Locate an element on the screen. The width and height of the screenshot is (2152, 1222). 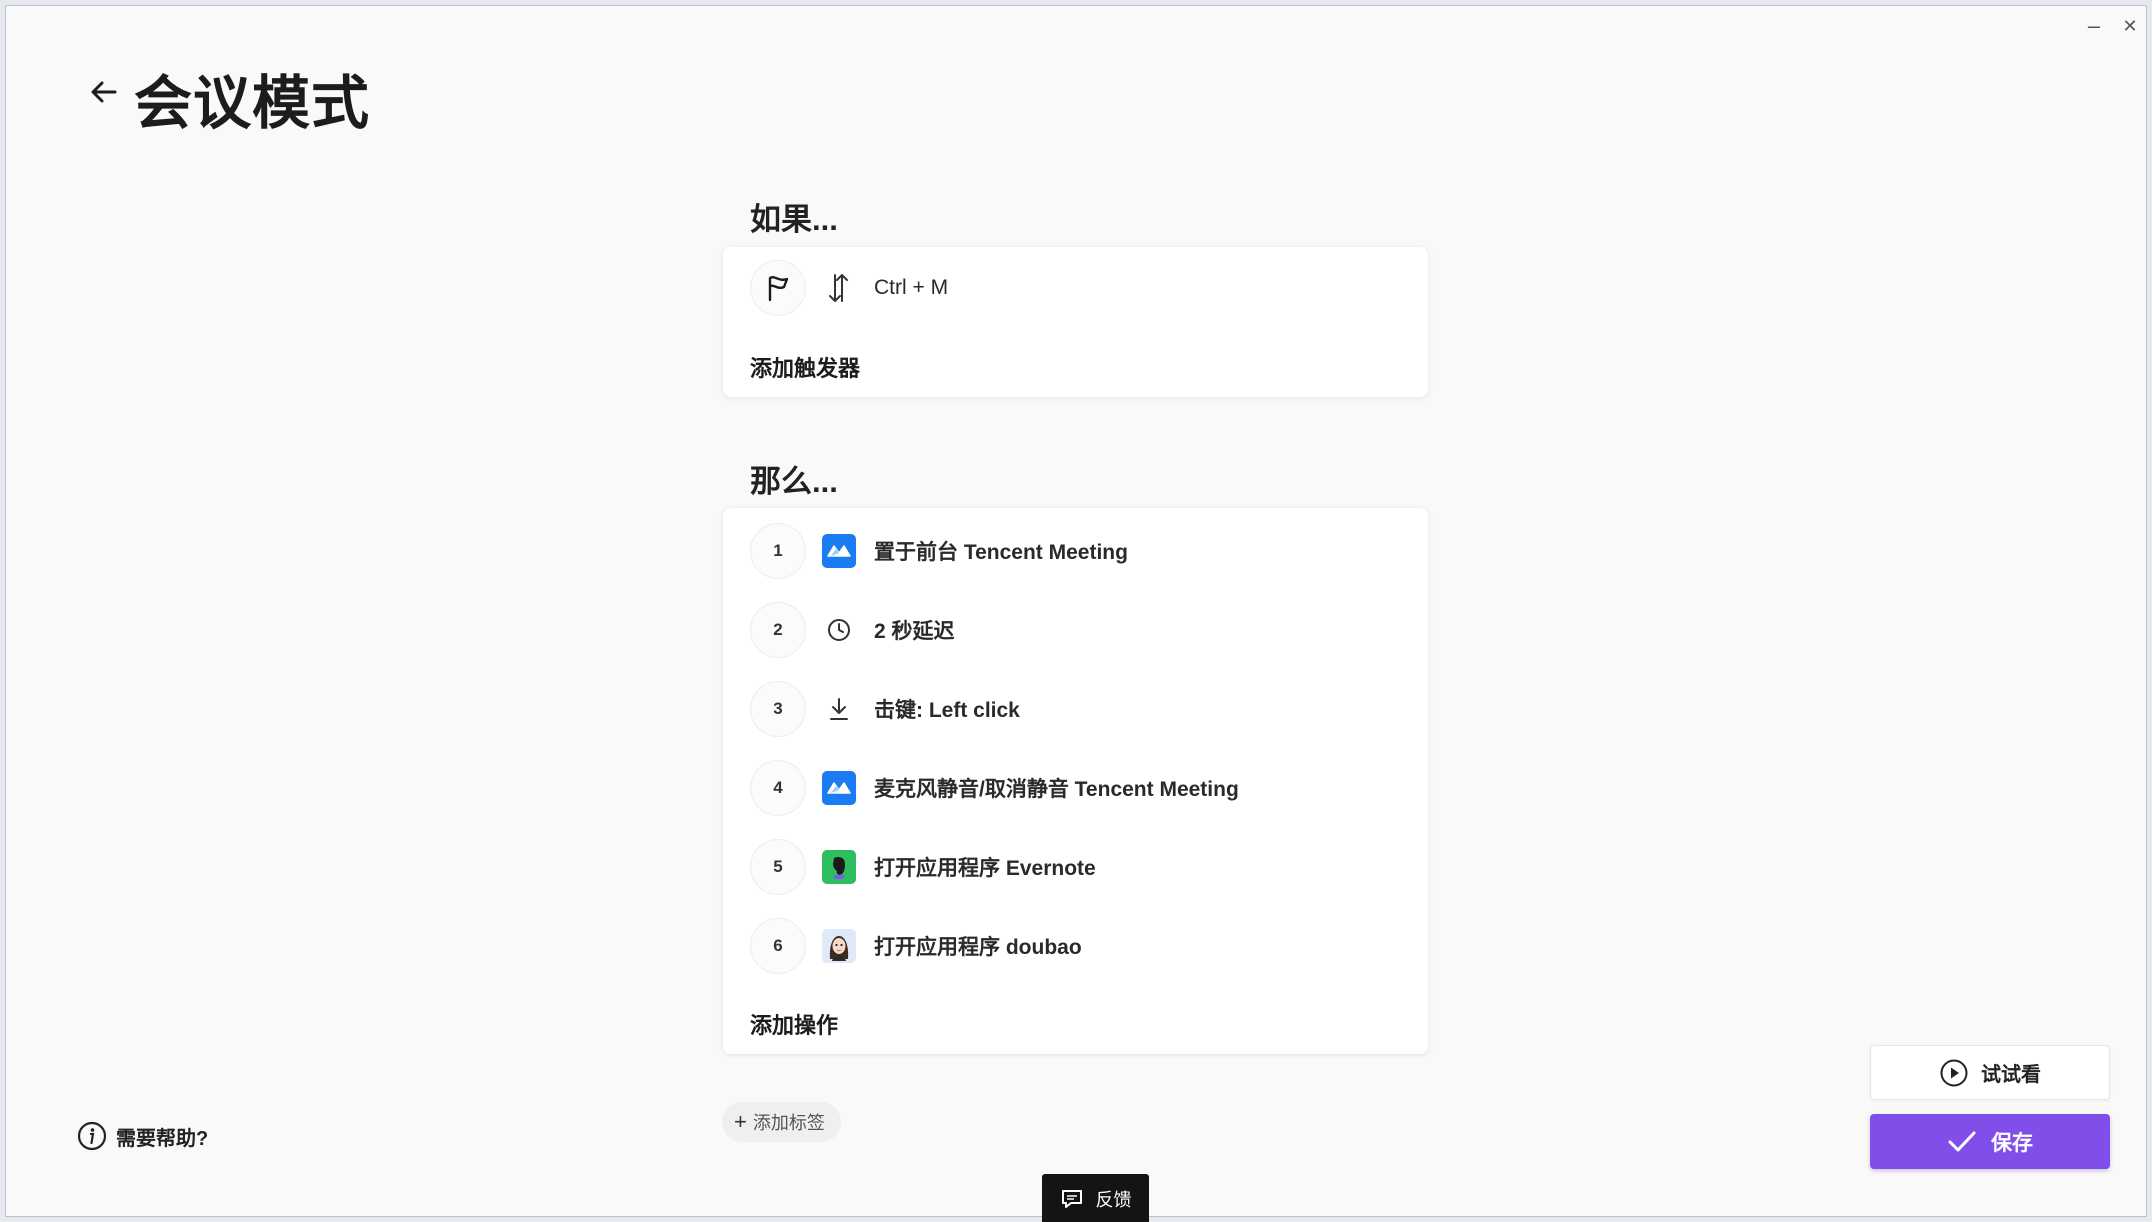
doubao-avatar-icon is located at coordinates (839, 946).